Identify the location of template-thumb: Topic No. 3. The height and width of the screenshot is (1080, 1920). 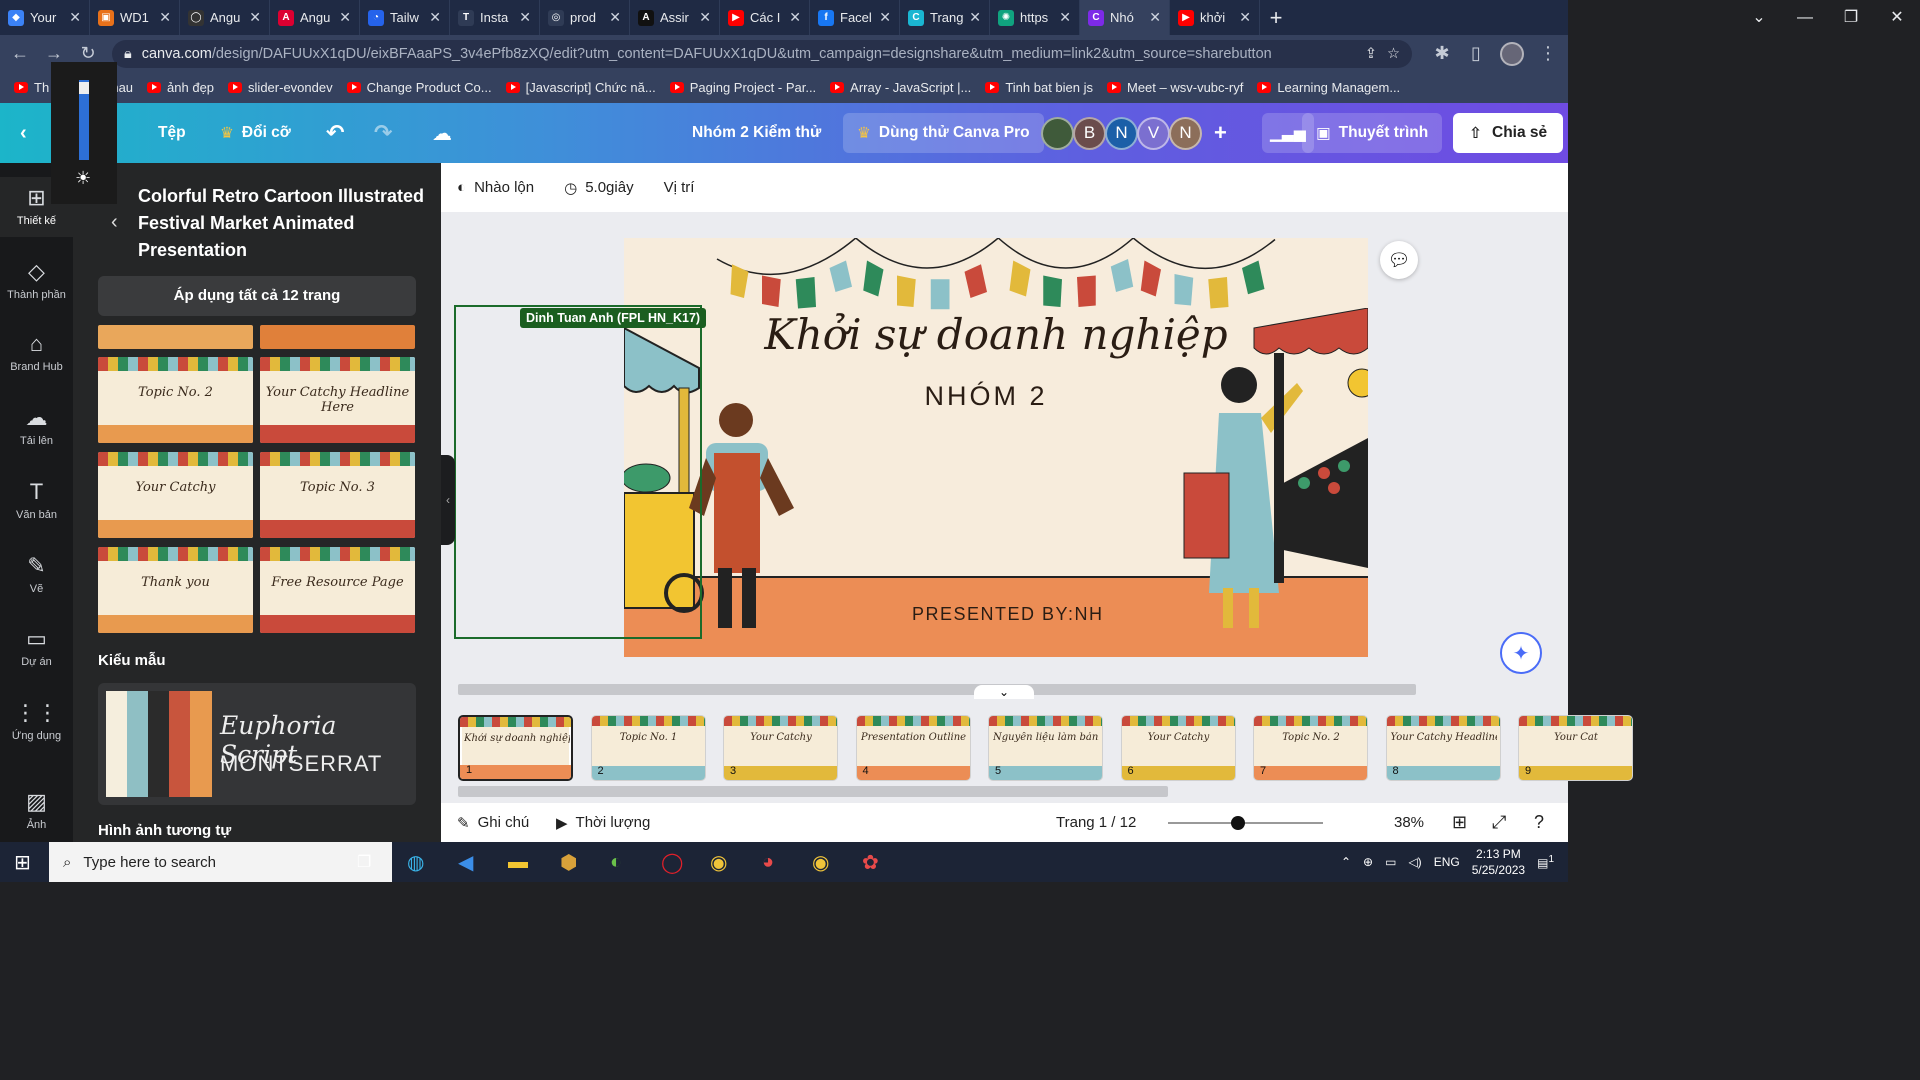
(337, 495).